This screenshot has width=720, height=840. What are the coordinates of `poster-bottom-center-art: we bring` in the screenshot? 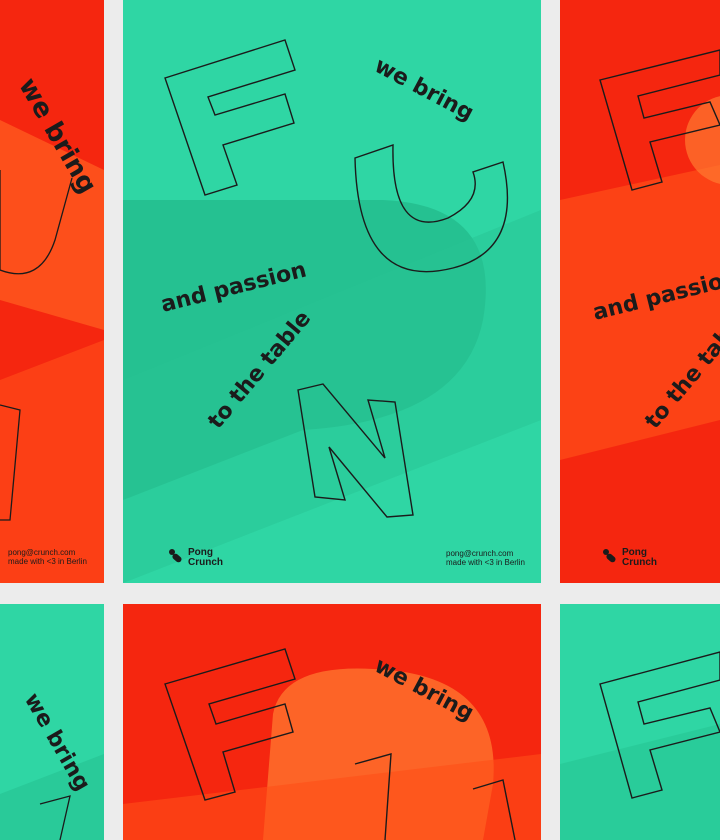 It's located at (332, 744).